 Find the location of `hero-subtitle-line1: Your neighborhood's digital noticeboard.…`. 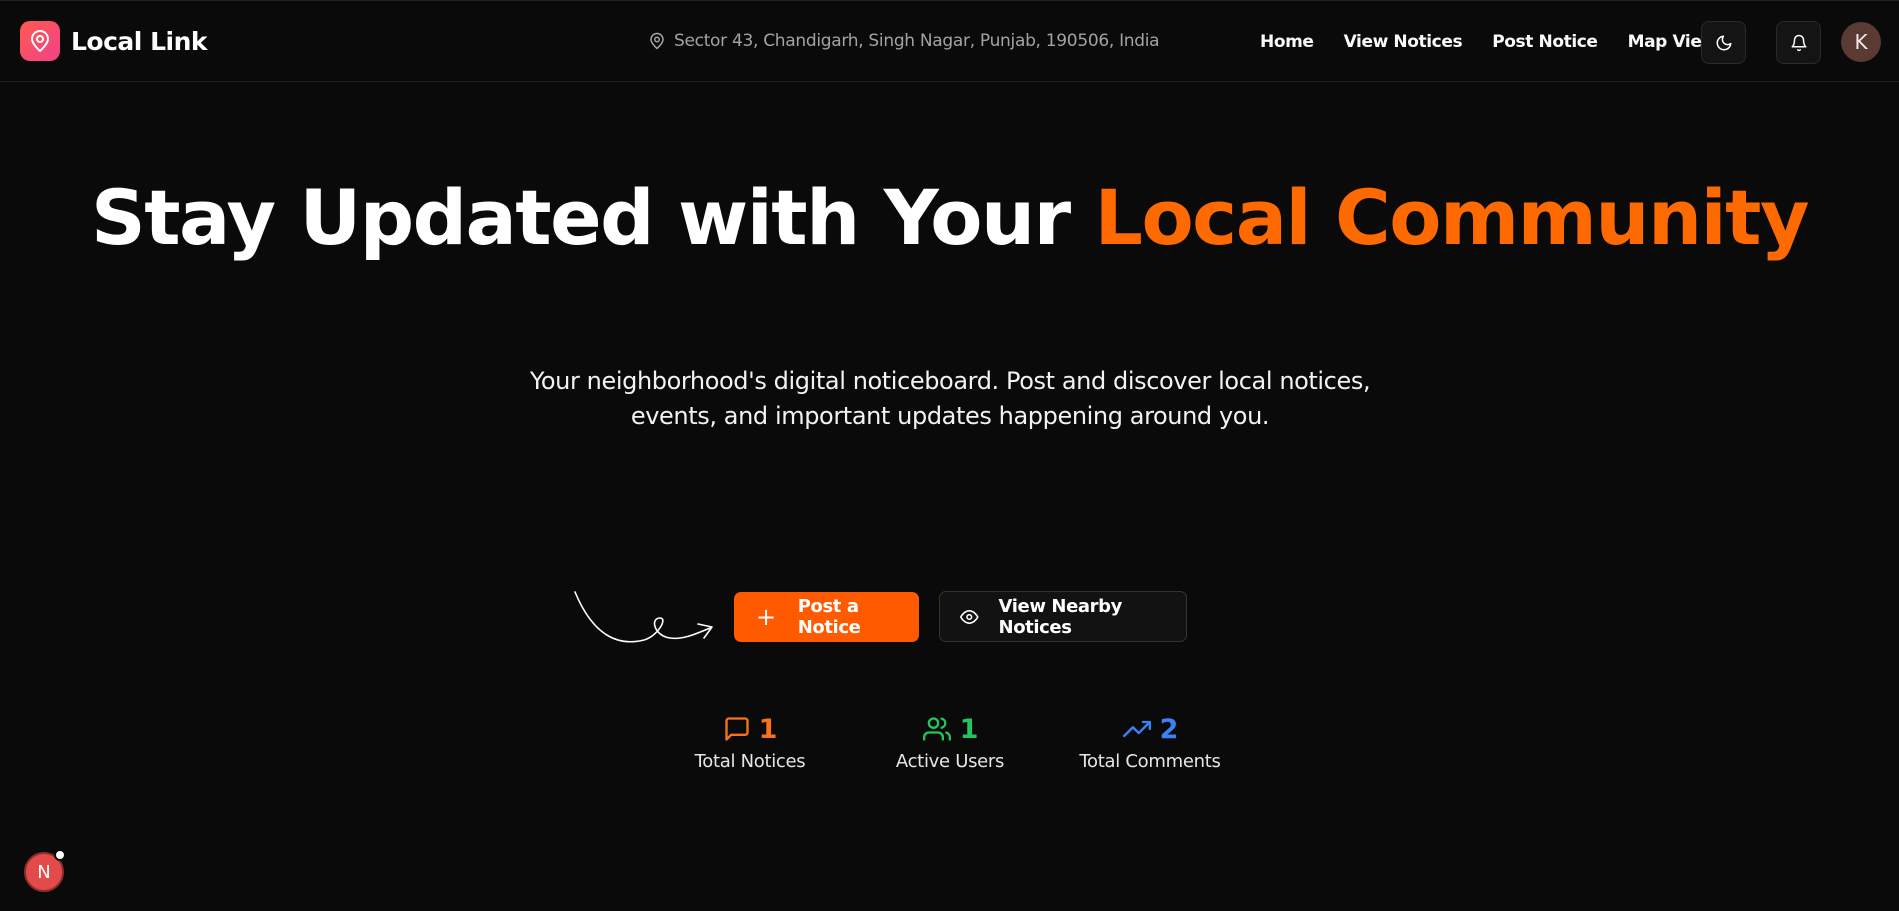

hero-subtitle-line1: Your neighborhood's digital noticeboard.… is located at coordinates (950, 381).